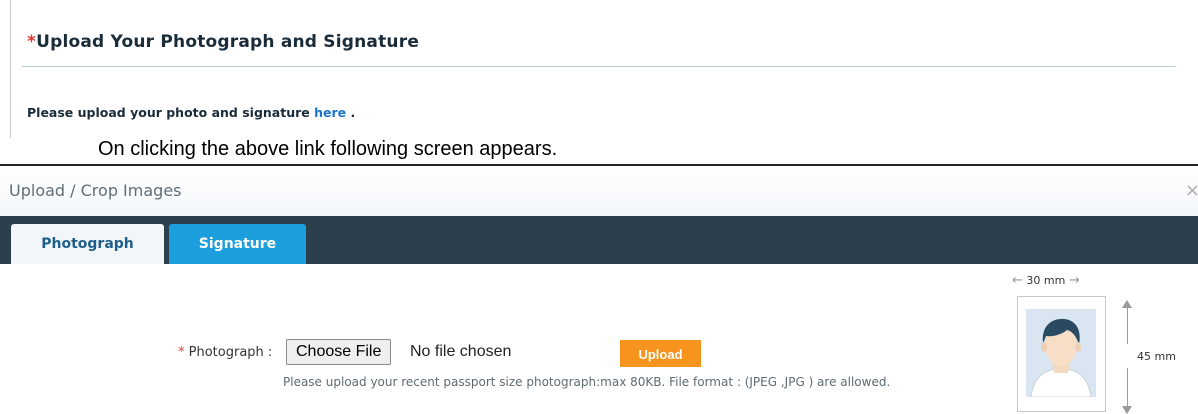 This screenshot has height=414, width=1198. Describe the element at coordinates (660, 353) in the screenshot. I see `upload-button: Upload` at that location.